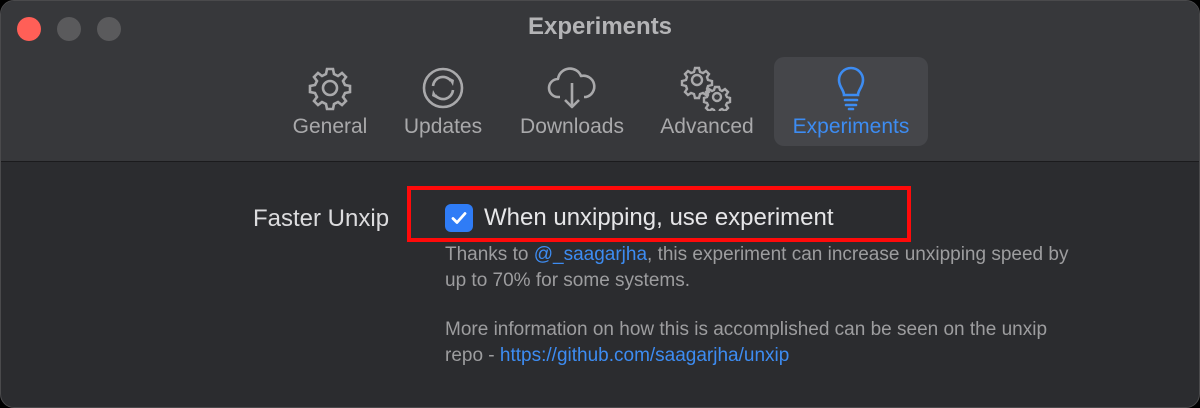 The image size is (1200, 408). What do you see at coordinates (659, 214) in the screenshot?
I see `highlight-annotation-box` at bounding box center [659, 214].